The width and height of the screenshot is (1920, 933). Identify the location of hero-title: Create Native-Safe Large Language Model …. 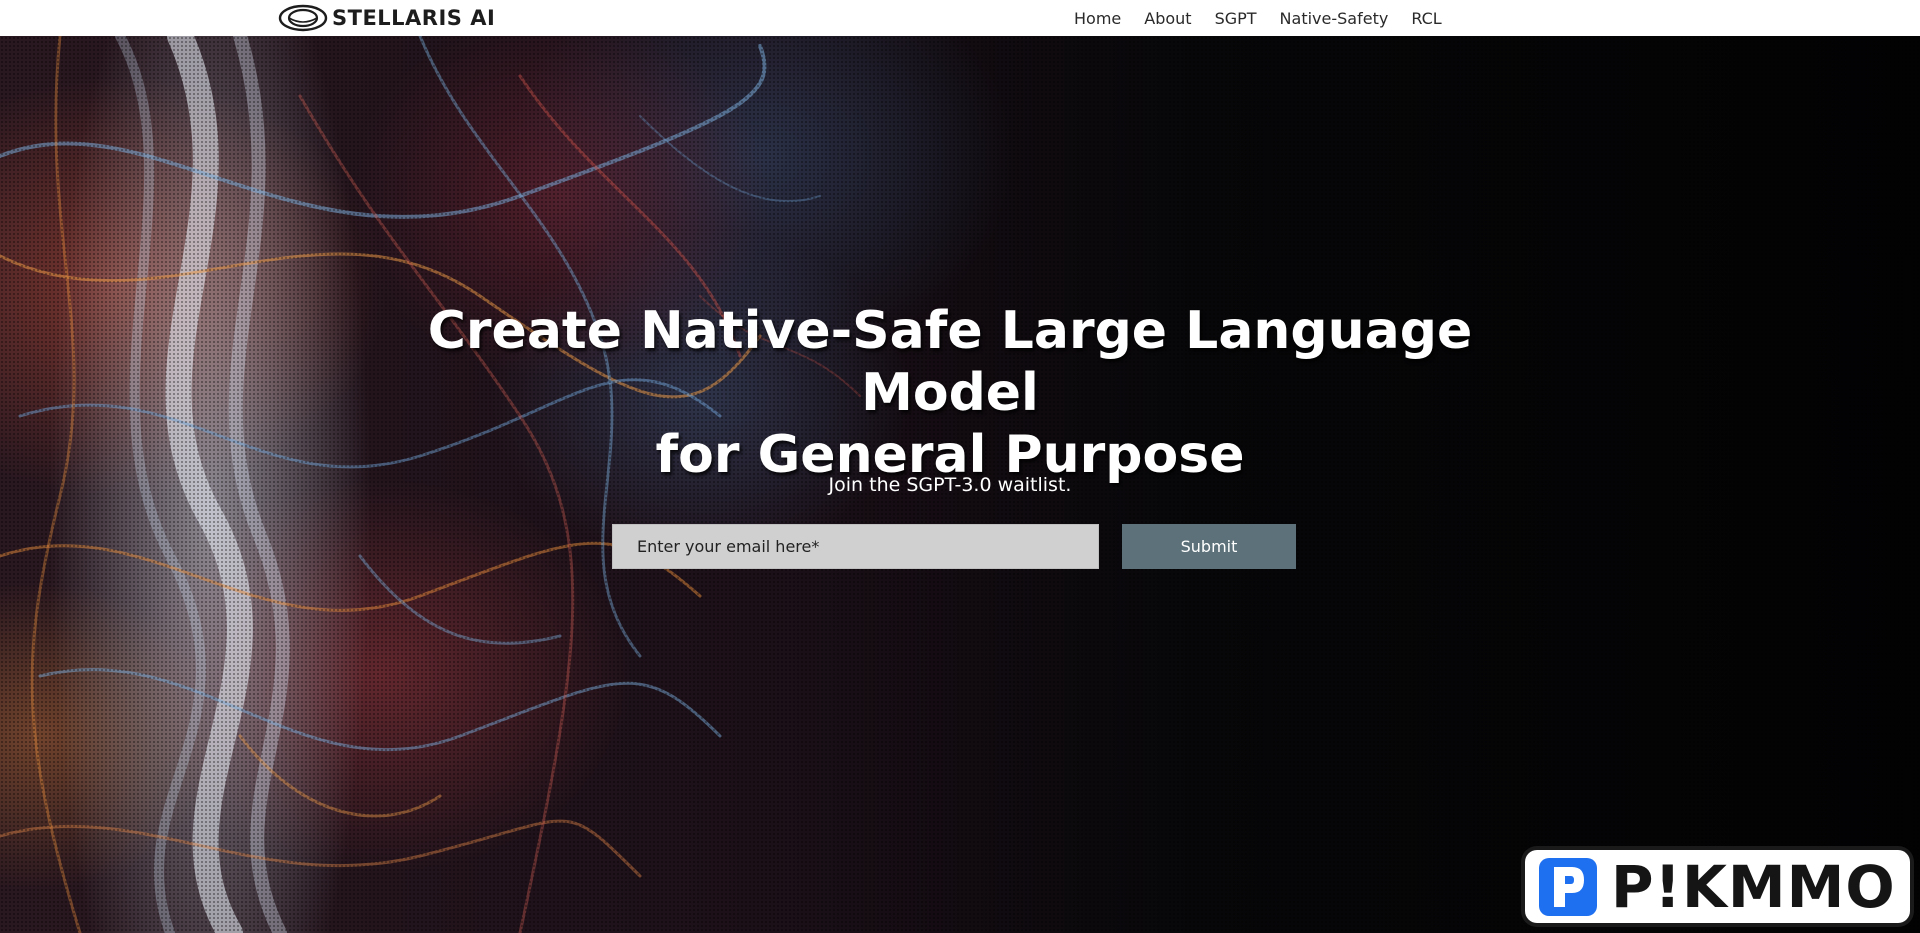
(950, 393).